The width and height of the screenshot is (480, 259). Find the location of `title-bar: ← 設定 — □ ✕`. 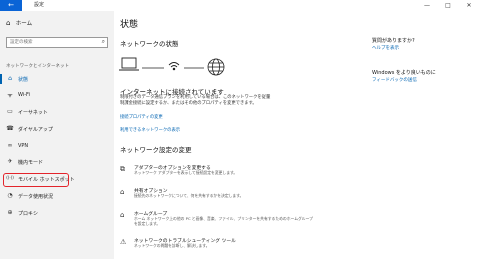

title-bar: ← 設定 — □ ✕ is located at coordinates (240, 5).